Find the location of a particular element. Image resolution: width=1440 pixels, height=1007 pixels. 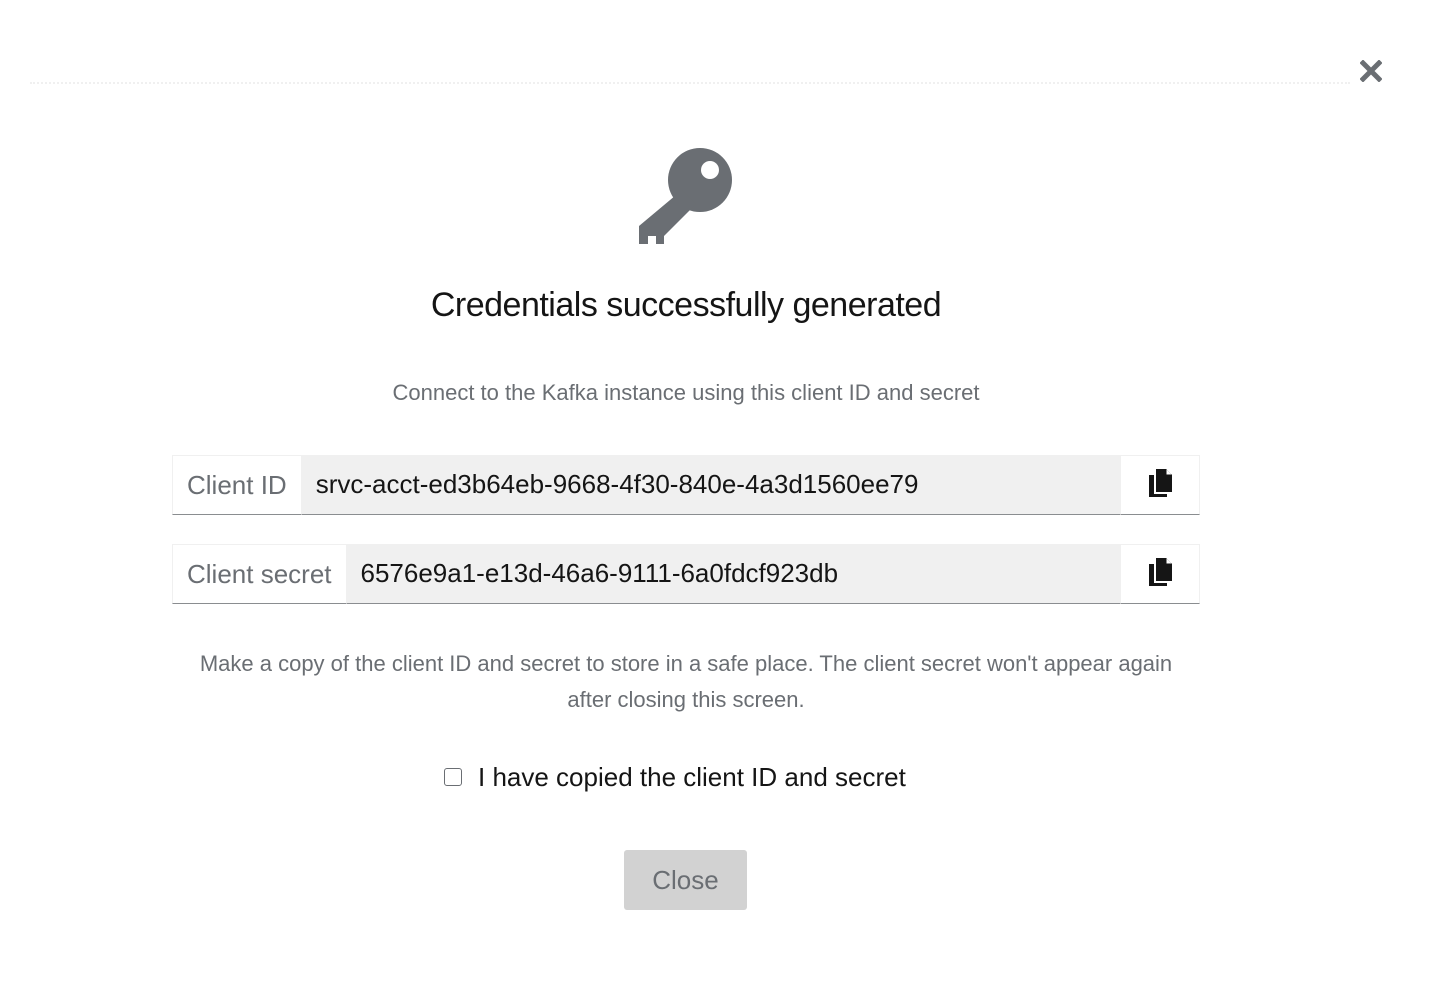

copy-client-id-button is located at coordinates (1160, 485).